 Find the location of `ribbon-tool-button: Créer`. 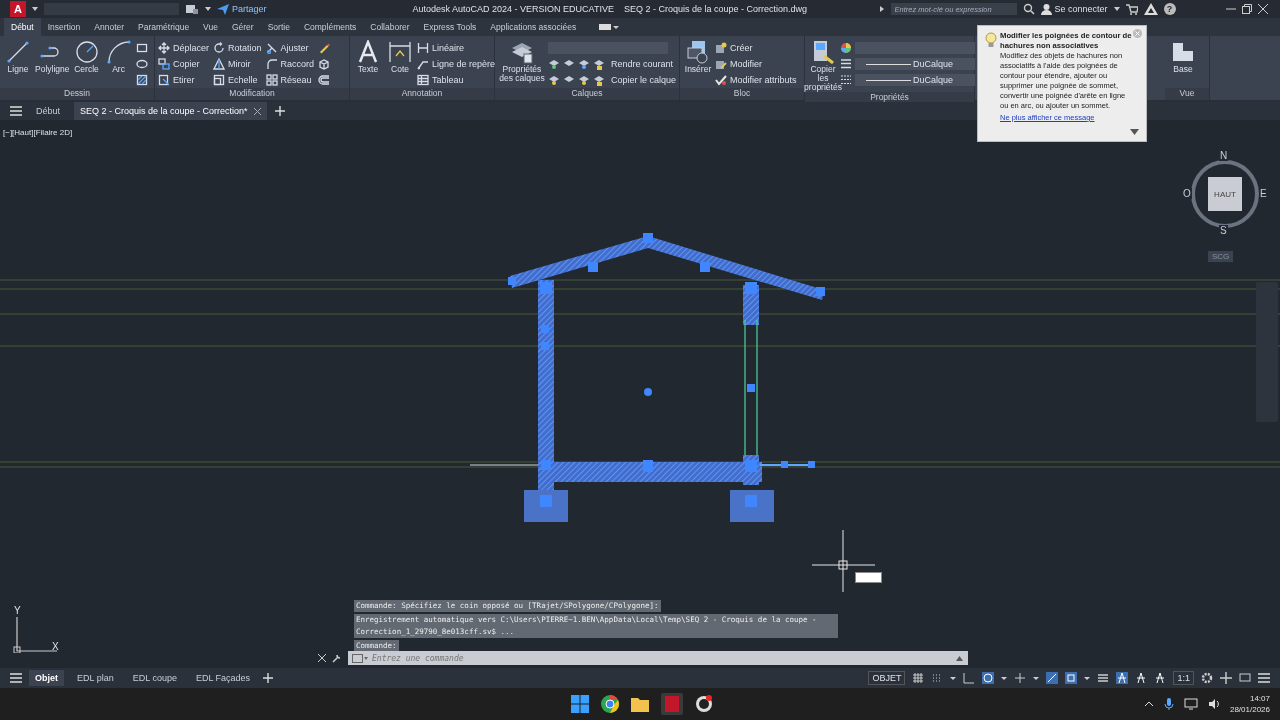

ribbon-tool-button: Créer is located at coordinates (756, 48).